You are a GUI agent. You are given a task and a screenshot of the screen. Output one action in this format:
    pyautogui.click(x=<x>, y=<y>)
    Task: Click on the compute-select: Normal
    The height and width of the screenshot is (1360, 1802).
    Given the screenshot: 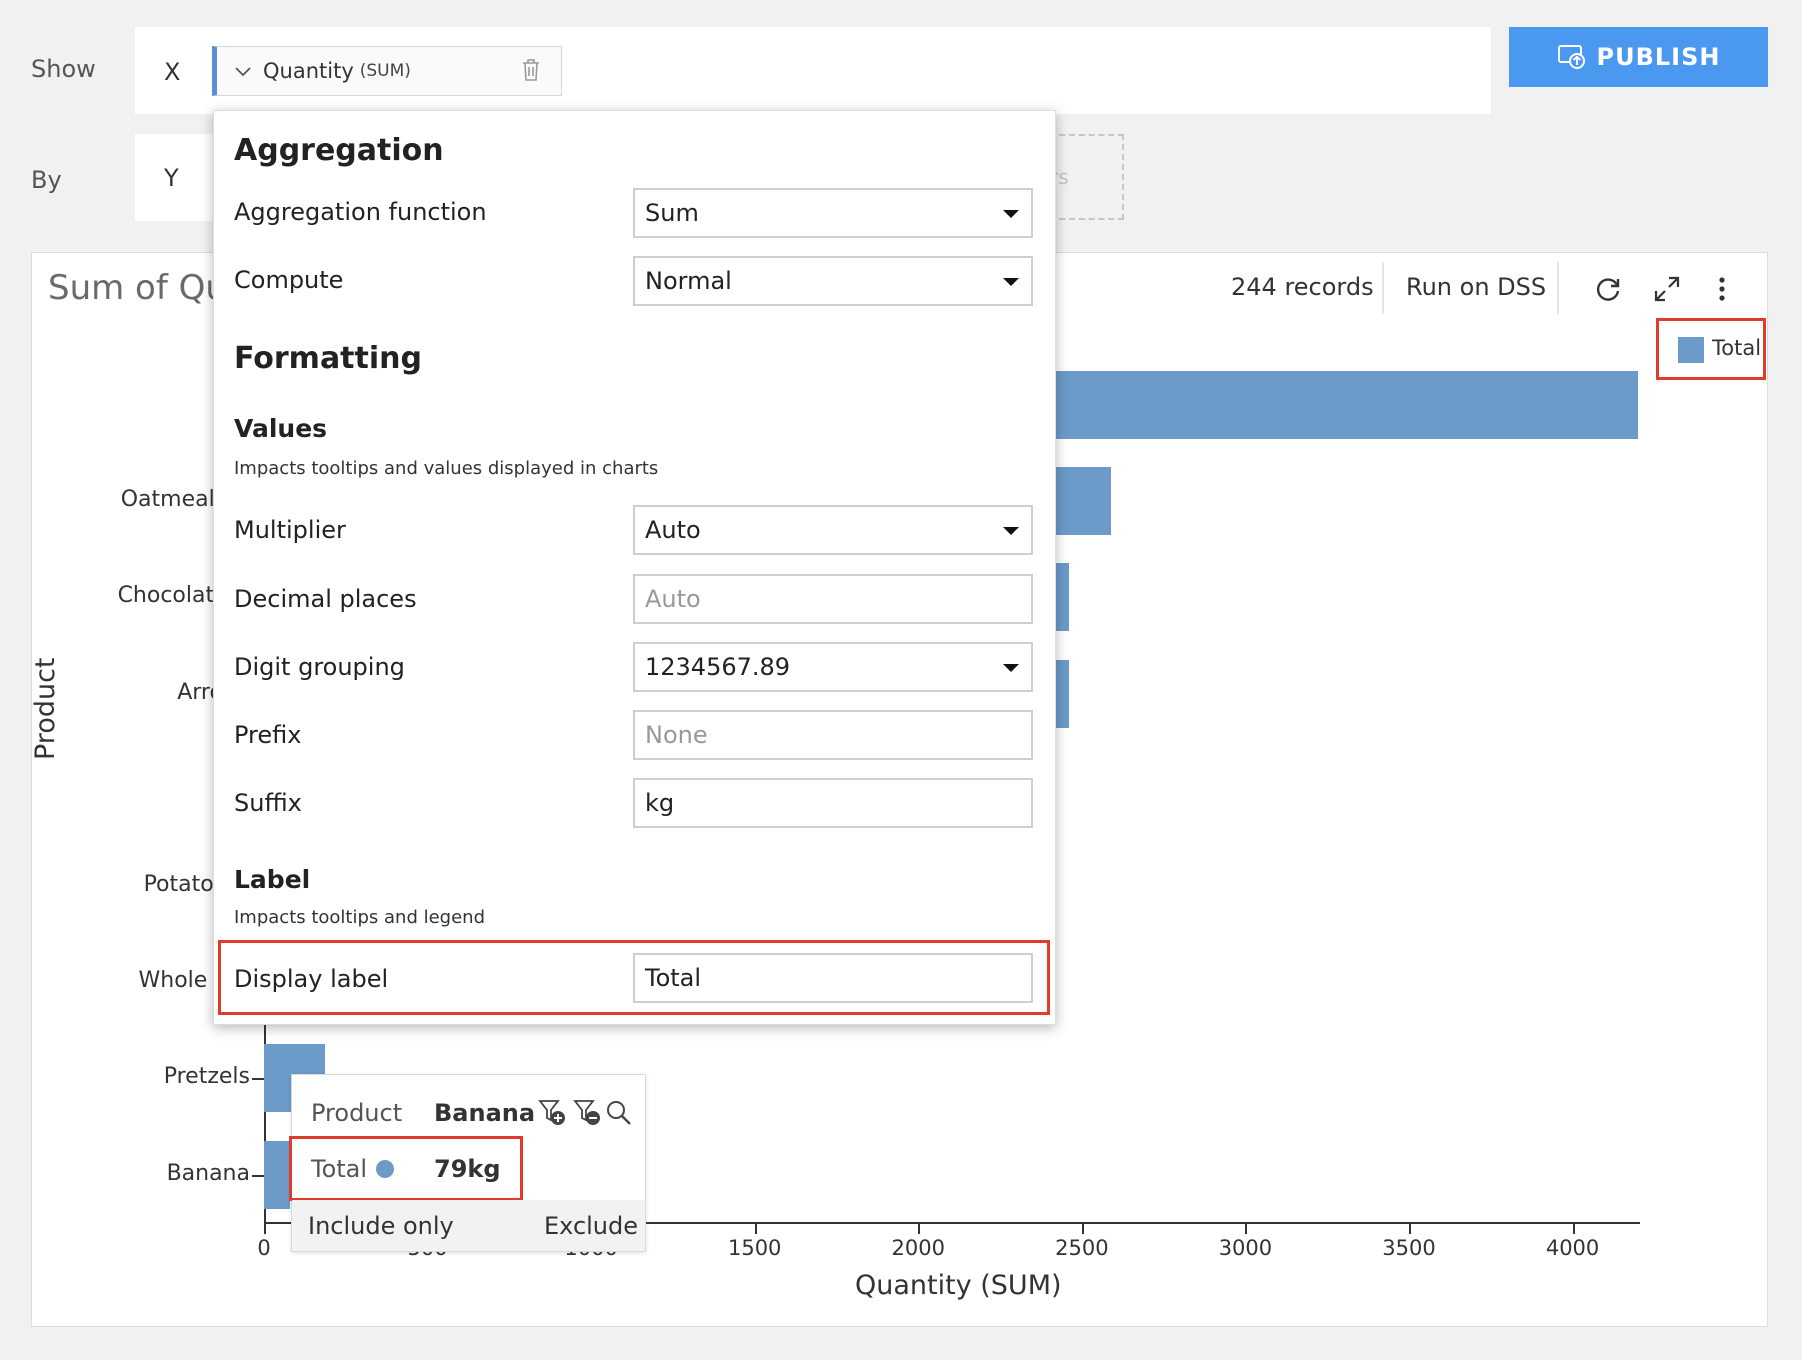 What is the action you would take?
    pyautogui.click(x=833, y=281)
    